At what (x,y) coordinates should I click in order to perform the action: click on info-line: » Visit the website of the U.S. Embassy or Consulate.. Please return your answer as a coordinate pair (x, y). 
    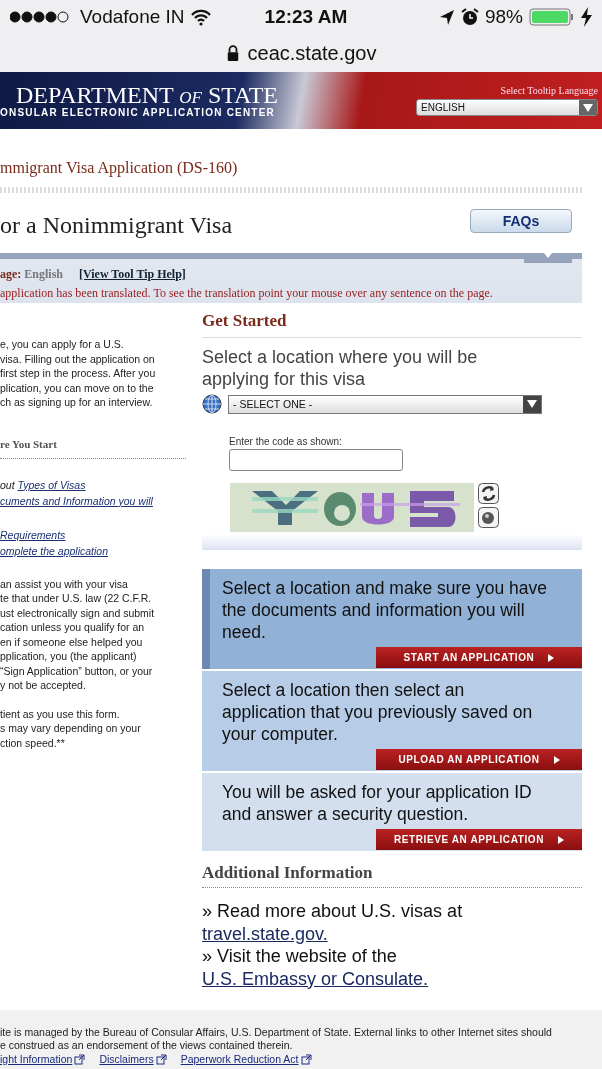
    Looking at the image, I should click on (316, 967).